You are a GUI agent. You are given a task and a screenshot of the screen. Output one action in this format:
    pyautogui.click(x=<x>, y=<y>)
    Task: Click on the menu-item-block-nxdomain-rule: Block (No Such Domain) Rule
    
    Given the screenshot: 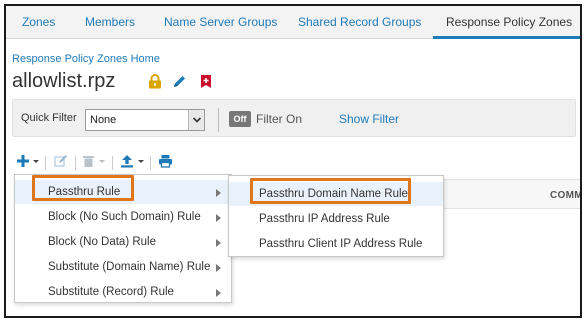 What is the action you would take?
    pyautogui.click(x=123, y=217)
    